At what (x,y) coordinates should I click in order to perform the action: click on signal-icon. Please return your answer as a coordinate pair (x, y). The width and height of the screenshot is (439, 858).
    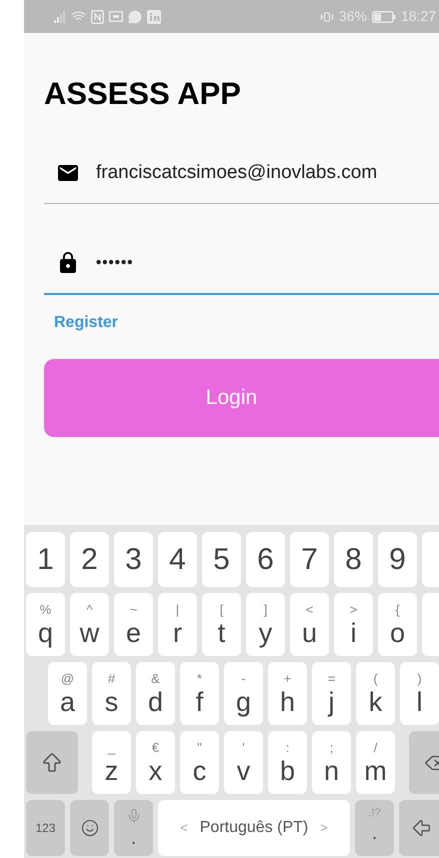
    Looking at the image, I should click on (60, 16).